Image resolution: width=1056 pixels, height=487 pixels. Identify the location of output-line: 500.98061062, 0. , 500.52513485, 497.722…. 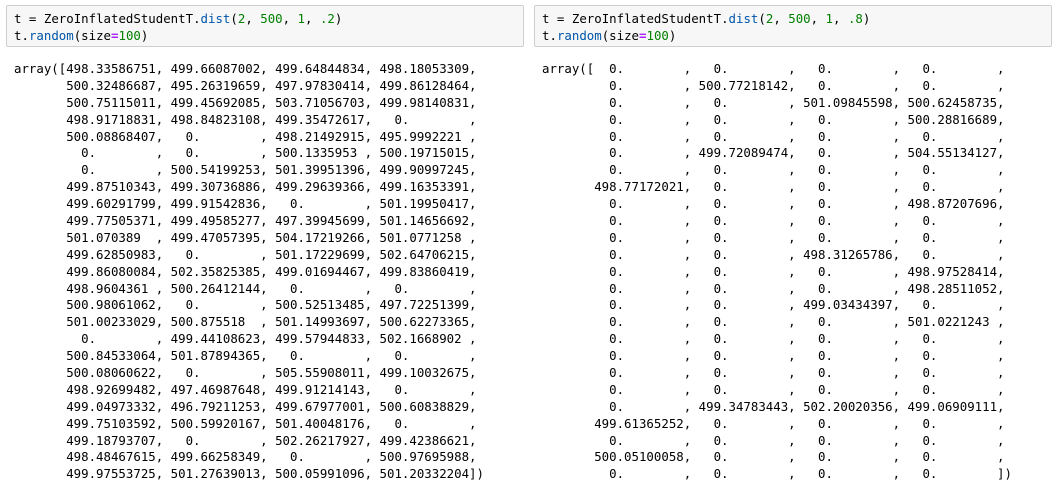
(245, 305).